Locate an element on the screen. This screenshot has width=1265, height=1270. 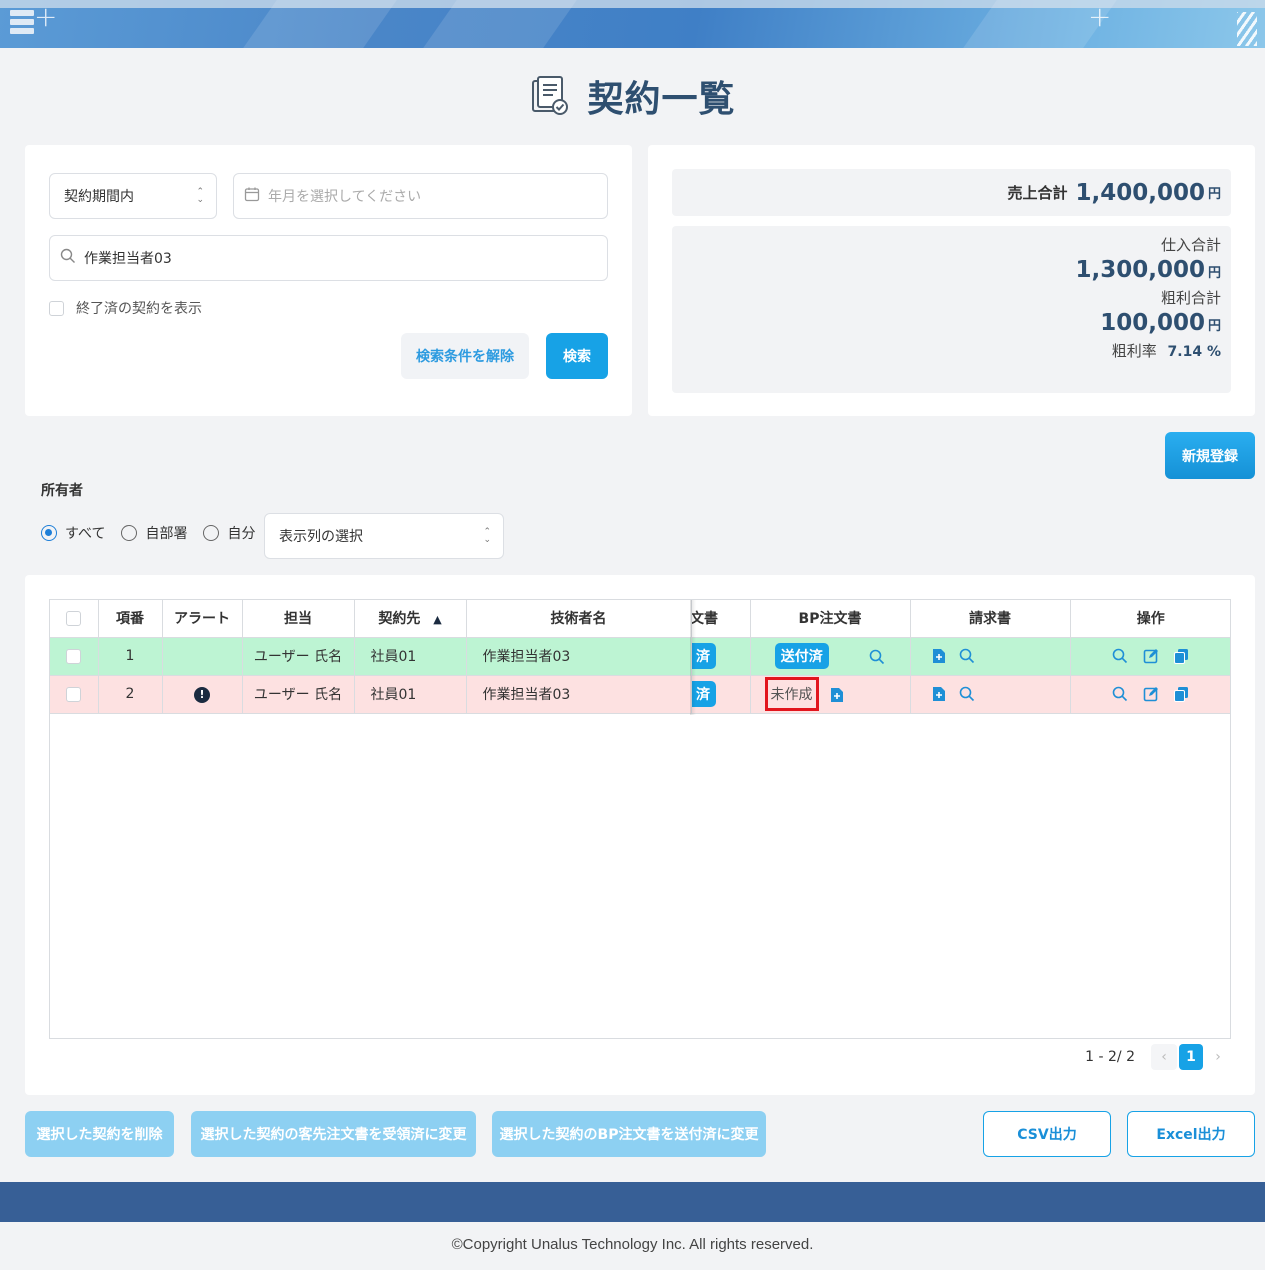
column-select: 表示列の選択 ⌃ ⌄ is located at coordinates (384, 536).